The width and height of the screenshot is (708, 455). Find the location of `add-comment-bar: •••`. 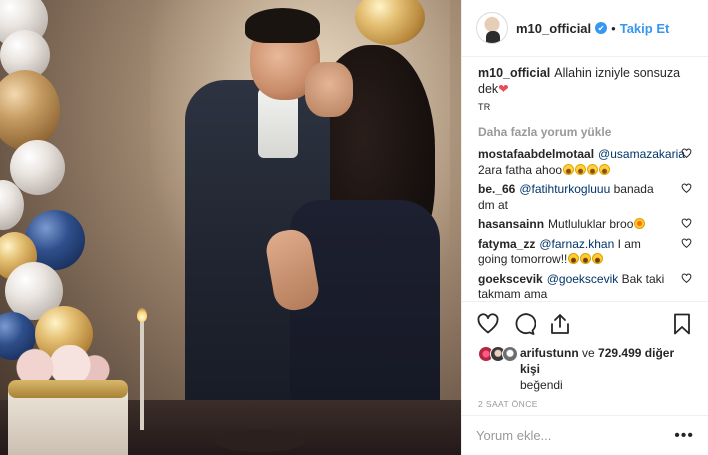

add-comment-bar: ••• is located at coordinates (585, 435).